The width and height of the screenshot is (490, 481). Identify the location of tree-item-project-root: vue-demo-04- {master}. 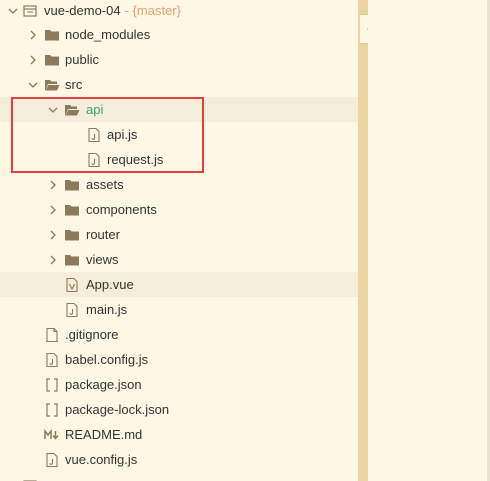
(179, 11).